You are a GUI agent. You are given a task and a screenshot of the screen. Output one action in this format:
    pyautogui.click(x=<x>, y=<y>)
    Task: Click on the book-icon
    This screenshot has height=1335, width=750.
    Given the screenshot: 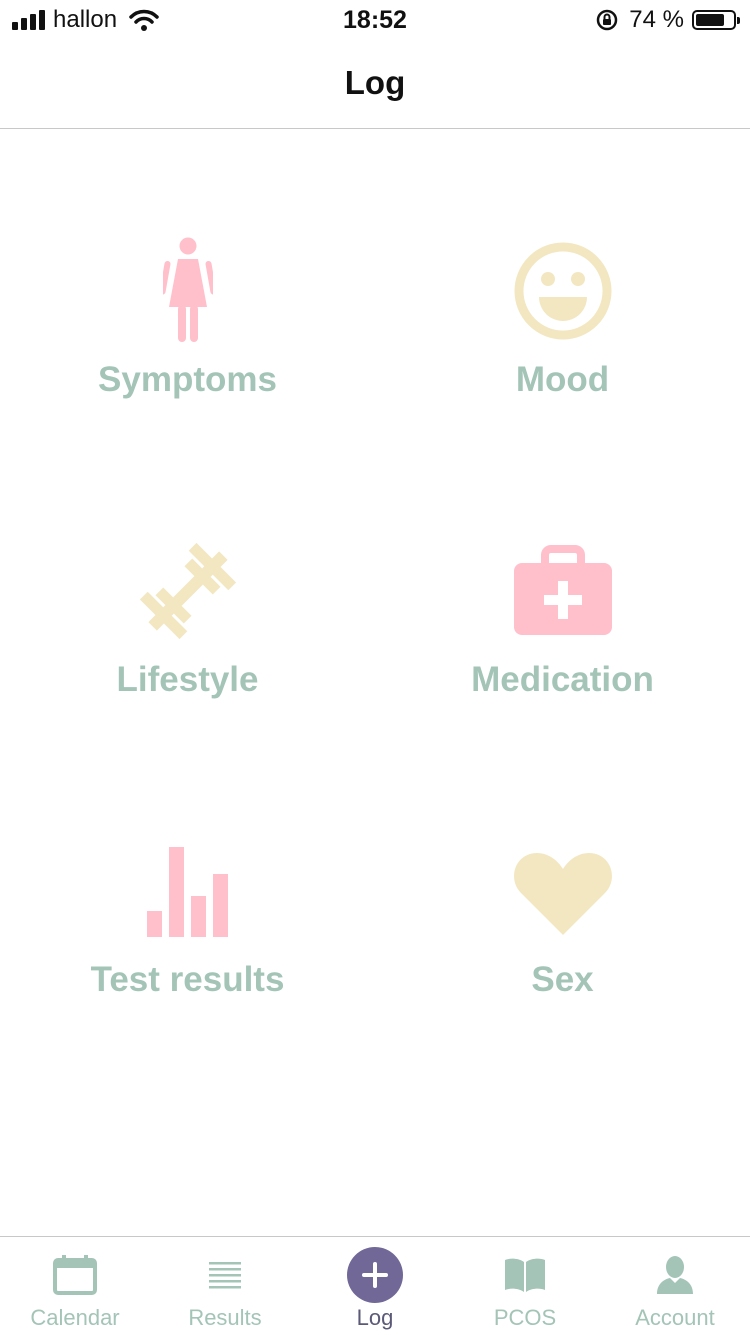 What is the action you would take?
    pyautogui.click(x=525, y=1275)
    